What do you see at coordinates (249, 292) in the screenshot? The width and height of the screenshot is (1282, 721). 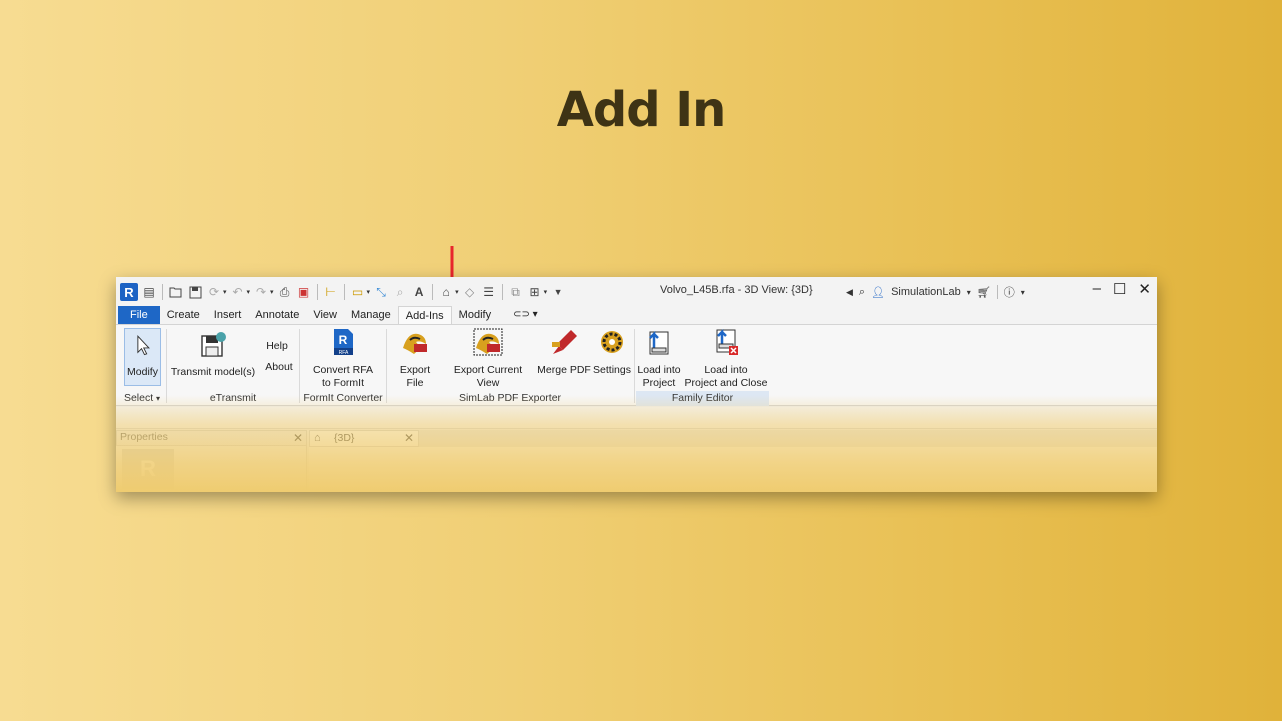 I see `undo-dropdown-icon: ▾` at bounding box center [249, 292].